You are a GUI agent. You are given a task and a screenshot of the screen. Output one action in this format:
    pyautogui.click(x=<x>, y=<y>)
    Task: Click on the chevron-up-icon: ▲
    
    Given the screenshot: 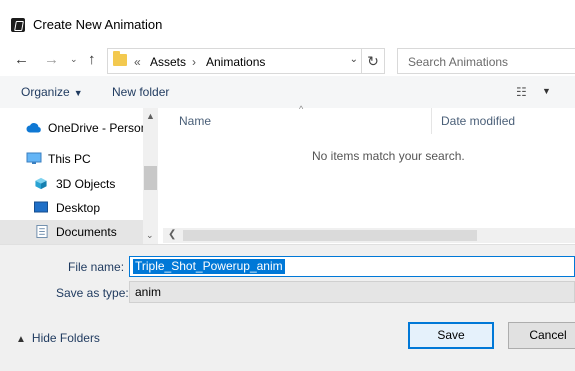 What is the action you would take?
    pyautogui.click(x=21, y=339)
    